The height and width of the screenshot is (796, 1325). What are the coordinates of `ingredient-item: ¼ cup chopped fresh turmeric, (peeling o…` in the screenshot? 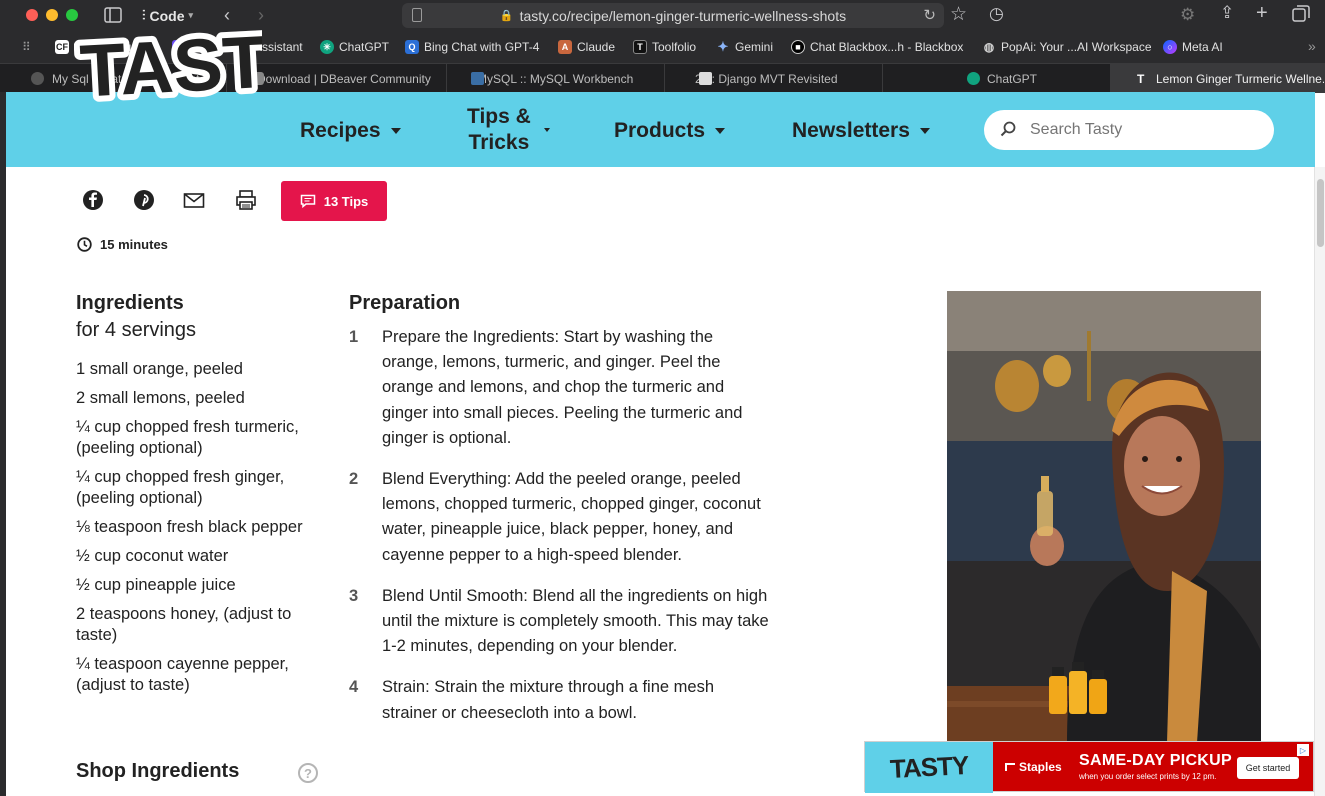 It's located at (187, 437).